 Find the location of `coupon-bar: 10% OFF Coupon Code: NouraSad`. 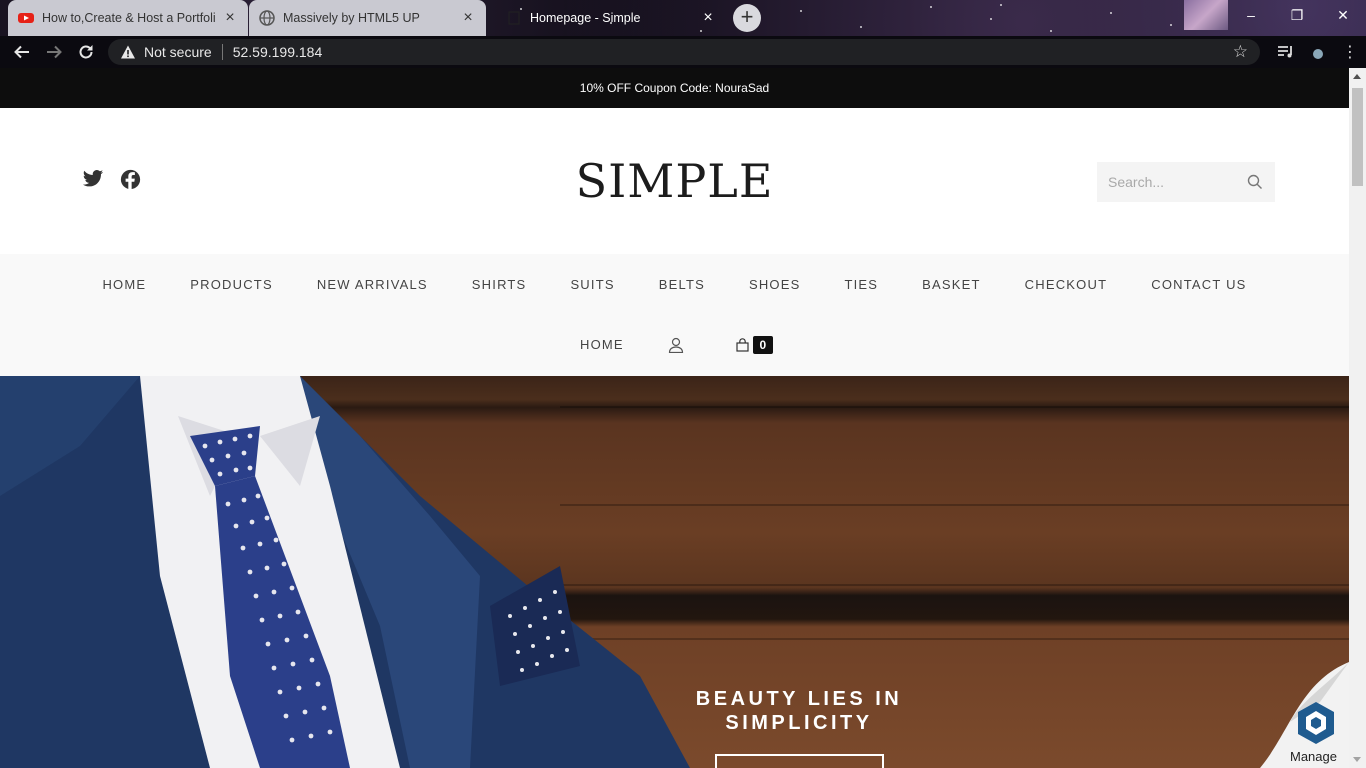

coupon-bar: 10% OFF Coupon Code: NouraSad is located at coordinates (674, 88).